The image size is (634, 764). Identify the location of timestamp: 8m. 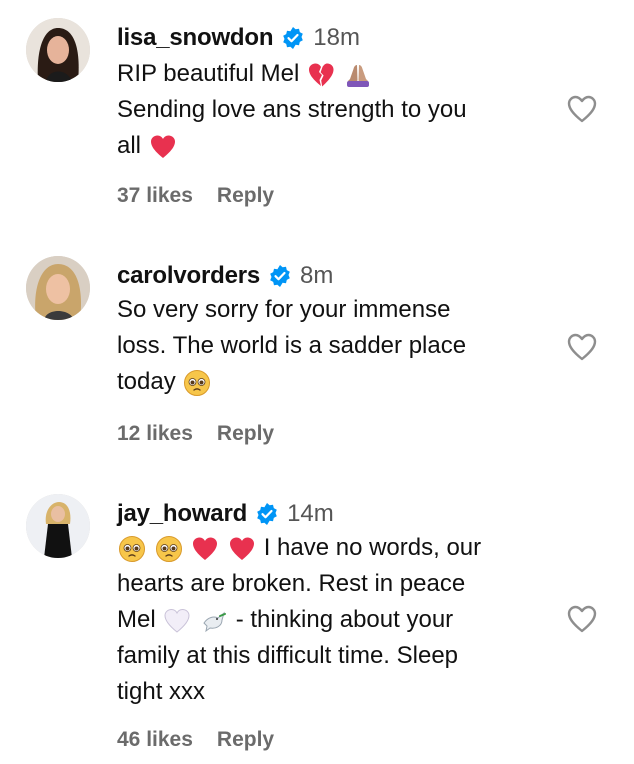
(317, 275).